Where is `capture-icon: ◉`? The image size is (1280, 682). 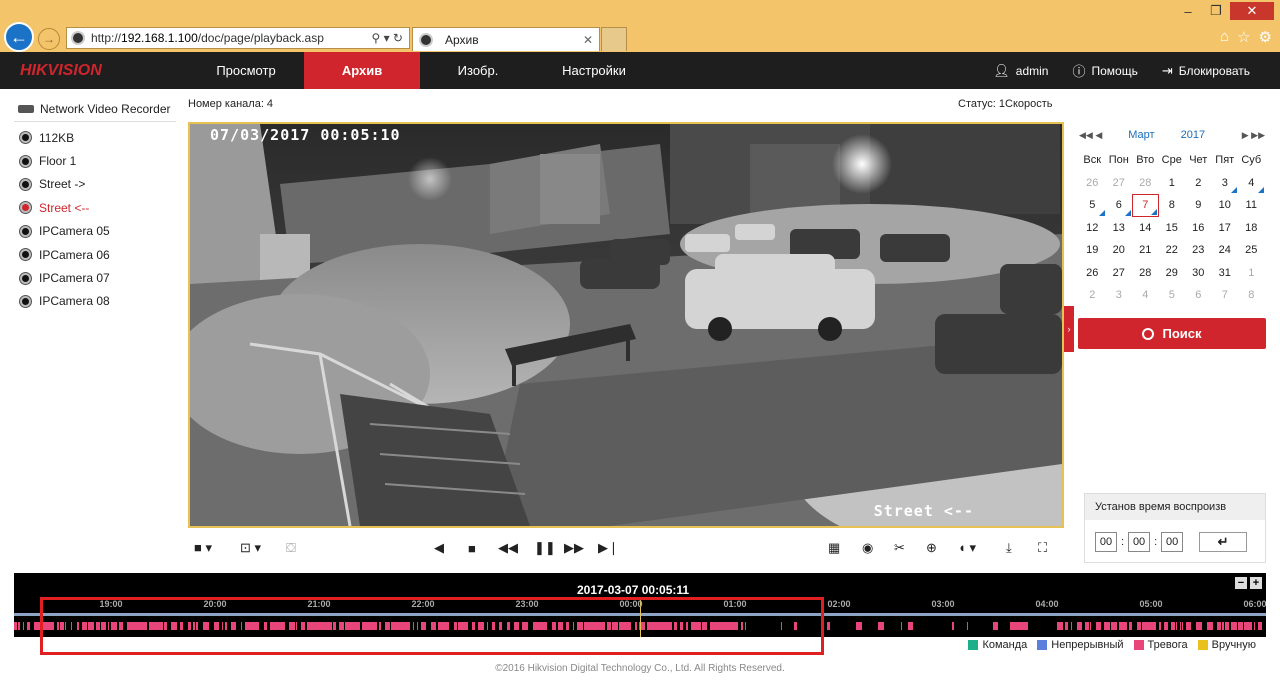 capture-icon: ◉ is located at coordinates (867, 548).